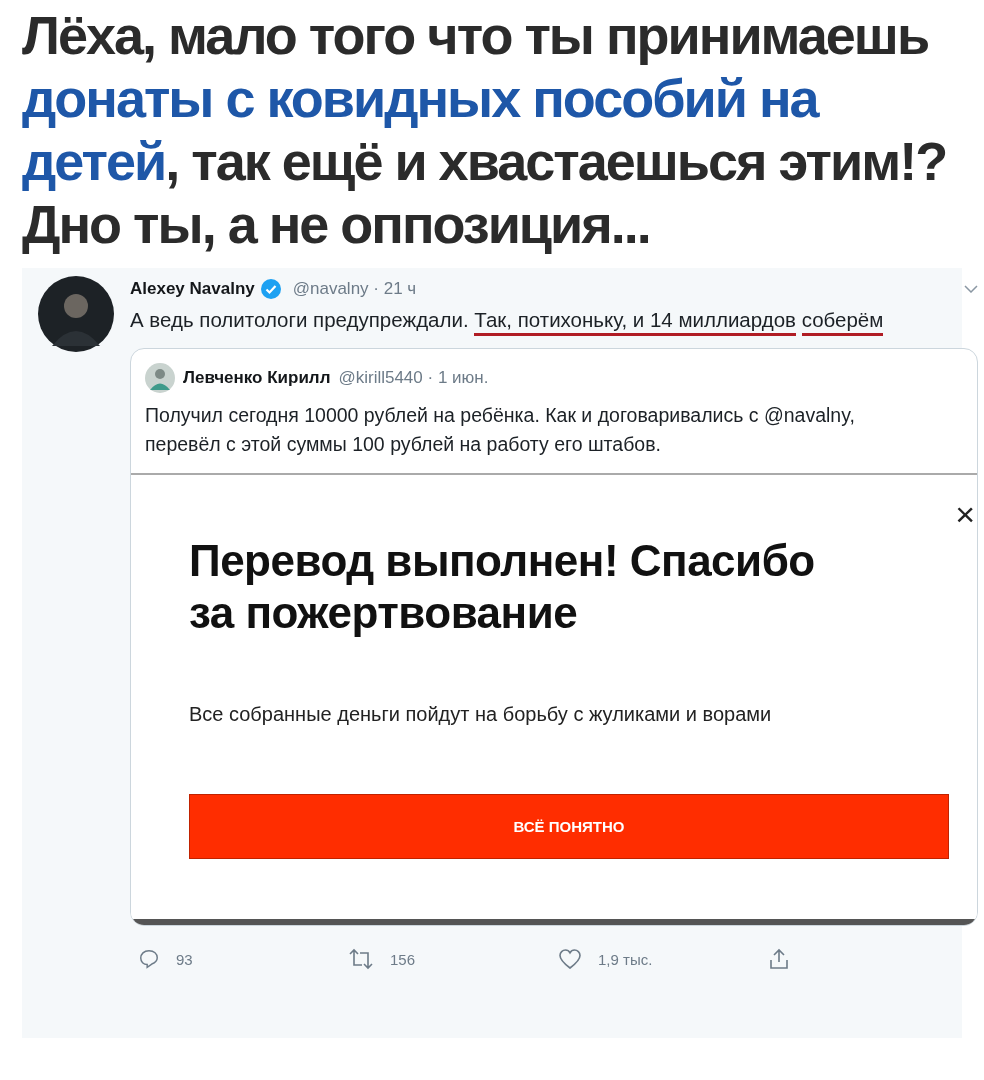  Describe the element at coordinates (570, 959) in the screenshot. I see `heart-icon` at that location.